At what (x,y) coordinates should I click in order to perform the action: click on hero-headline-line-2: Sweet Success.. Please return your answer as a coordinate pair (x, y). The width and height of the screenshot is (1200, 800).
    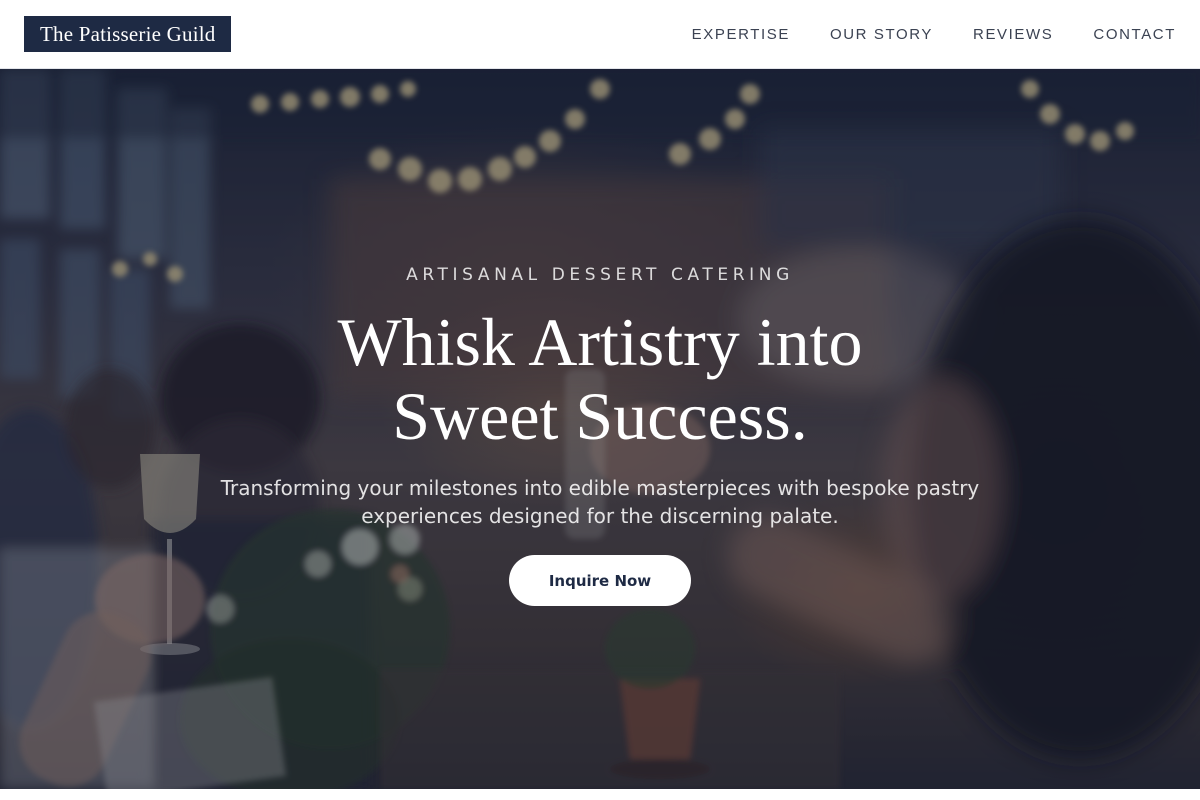
    Looking at the image, I should click on (600, 416).